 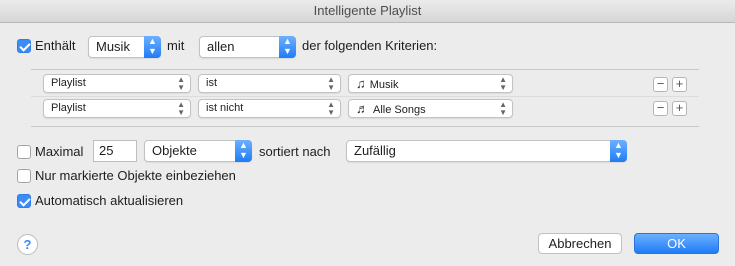 What do you see at coordinates (247, 47) in the screenshot?
I see `match-scope-popup: allen ▲ ▼` at bounding box center [247, 47].